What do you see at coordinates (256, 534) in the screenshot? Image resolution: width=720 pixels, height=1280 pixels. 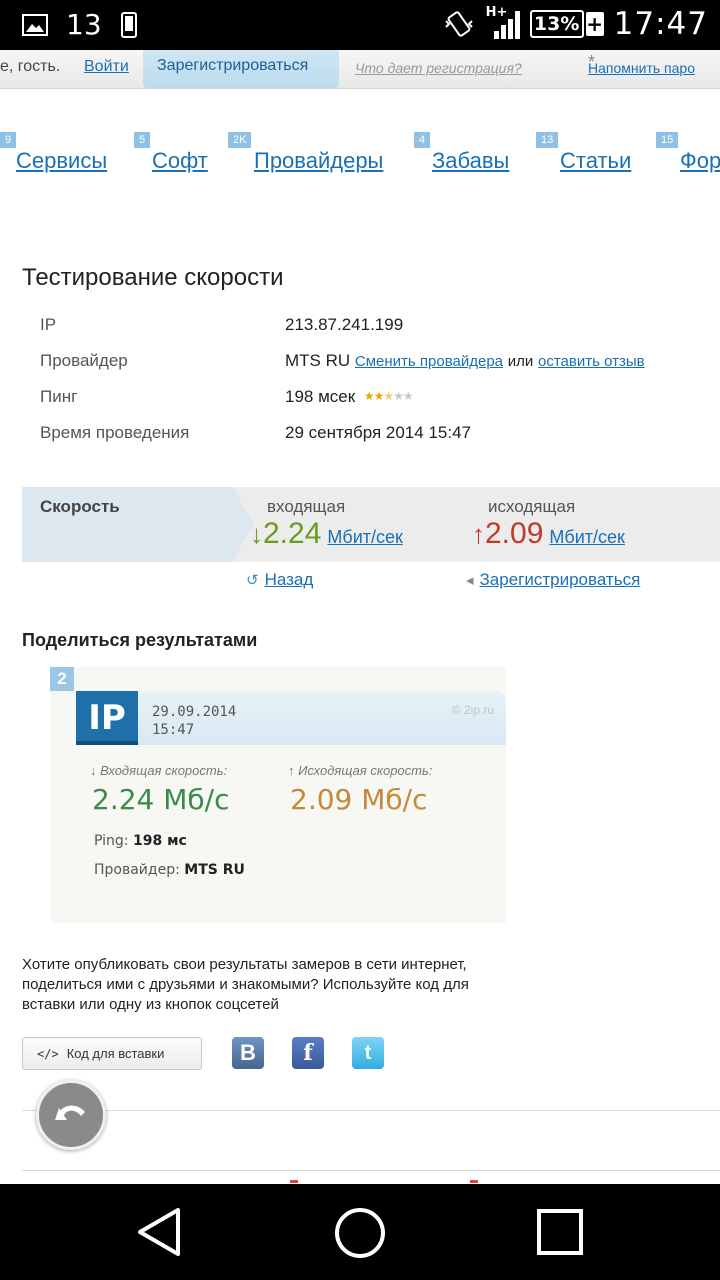 I see `down-arrow-icon: ↓` at bounding box center [256, 534].